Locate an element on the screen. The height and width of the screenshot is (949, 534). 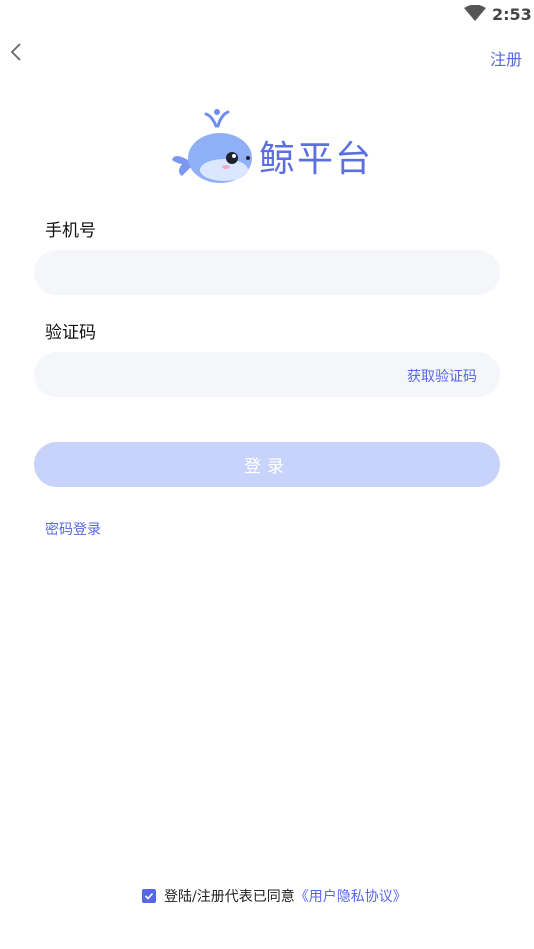
agreement-row: 登陆/注册代表已同意 《用户隐私协议》 is located at coordinates (274, 896).